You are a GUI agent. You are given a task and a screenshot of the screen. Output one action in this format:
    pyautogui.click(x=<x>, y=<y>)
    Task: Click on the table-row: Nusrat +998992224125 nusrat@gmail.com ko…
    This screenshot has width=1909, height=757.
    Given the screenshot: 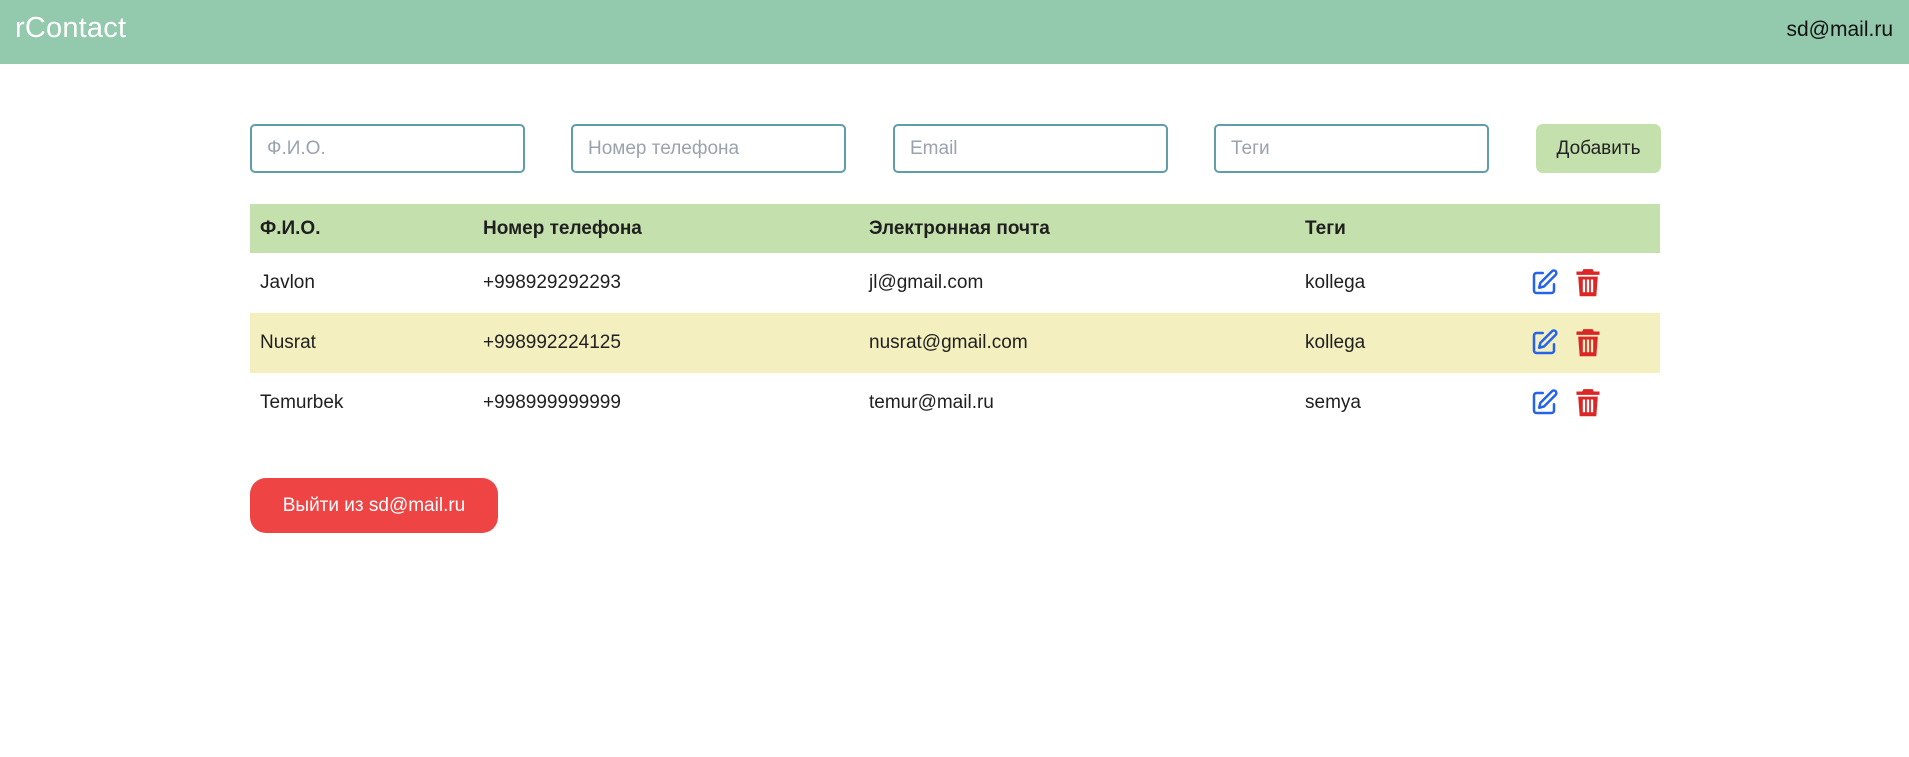 What is the action you would take?
    pyautogui.click(x=955, y=343)
    